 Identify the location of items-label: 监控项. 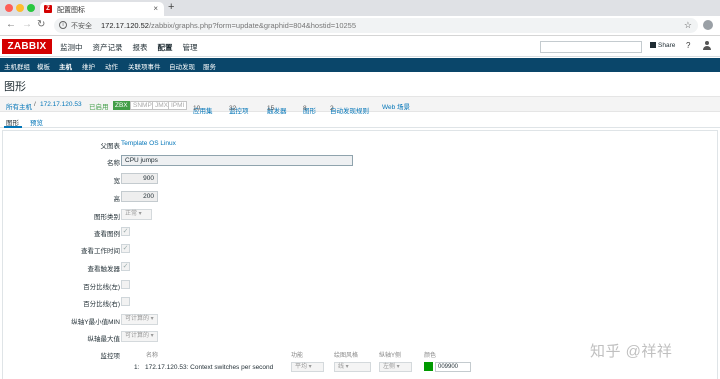
(110, 356).